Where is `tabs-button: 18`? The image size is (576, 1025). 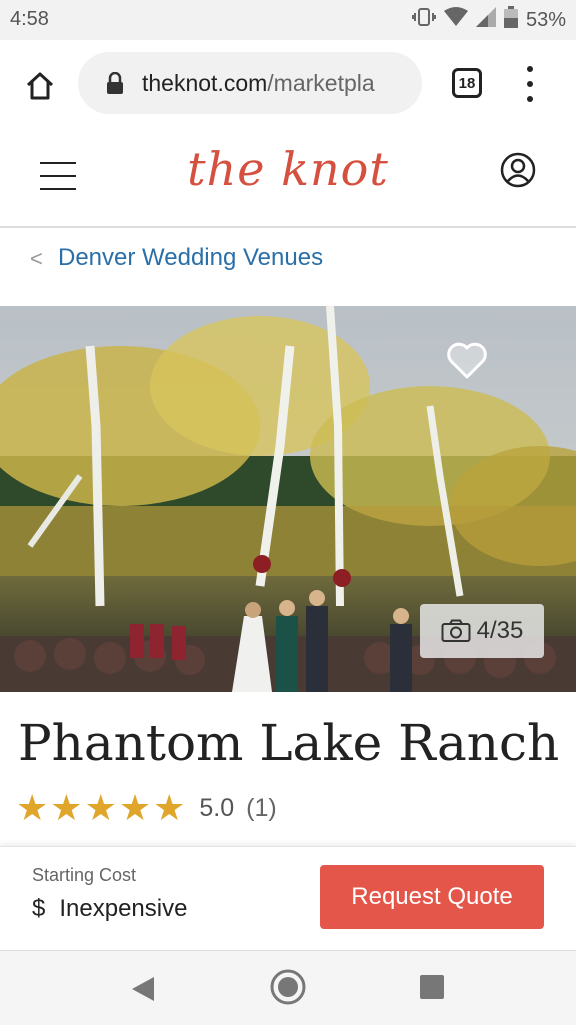
tabs-button: 18 is located at coordinates (467, 83).